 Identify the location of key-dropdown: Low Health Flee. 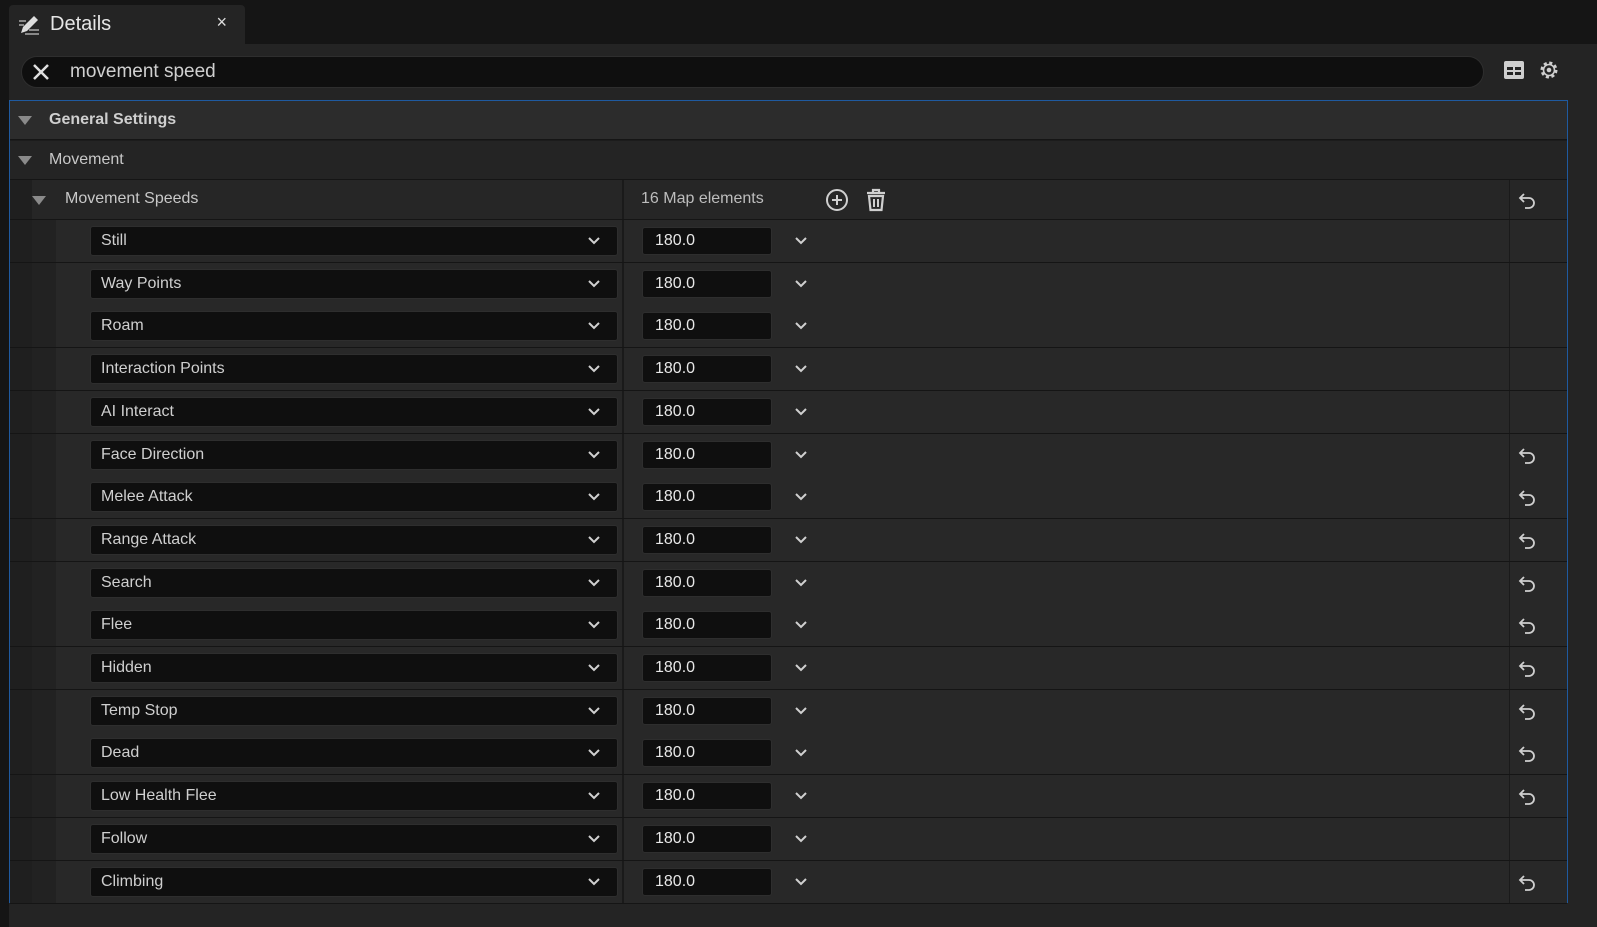
(354, 796).